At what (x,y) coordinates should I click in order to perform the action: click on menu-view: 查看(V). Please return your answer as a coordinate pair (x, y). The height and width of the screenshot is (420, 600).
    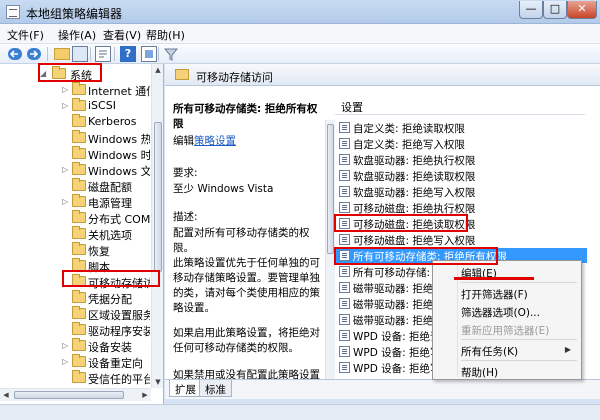
    Looking at the image, I should click on (122, 35).